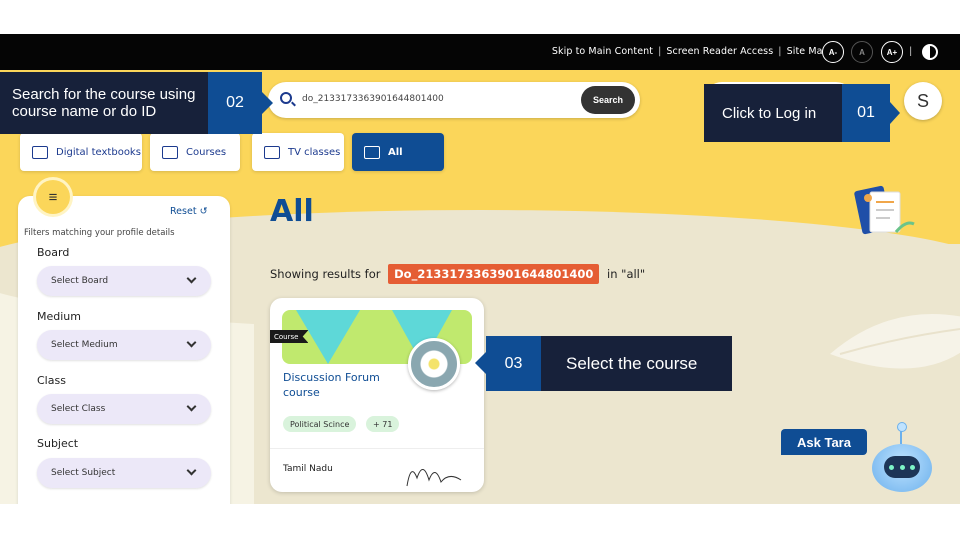  Describe the element at coordinates (99, 233) in the screenshot. I see `filter-message: Filters matching your profile details` at that location.